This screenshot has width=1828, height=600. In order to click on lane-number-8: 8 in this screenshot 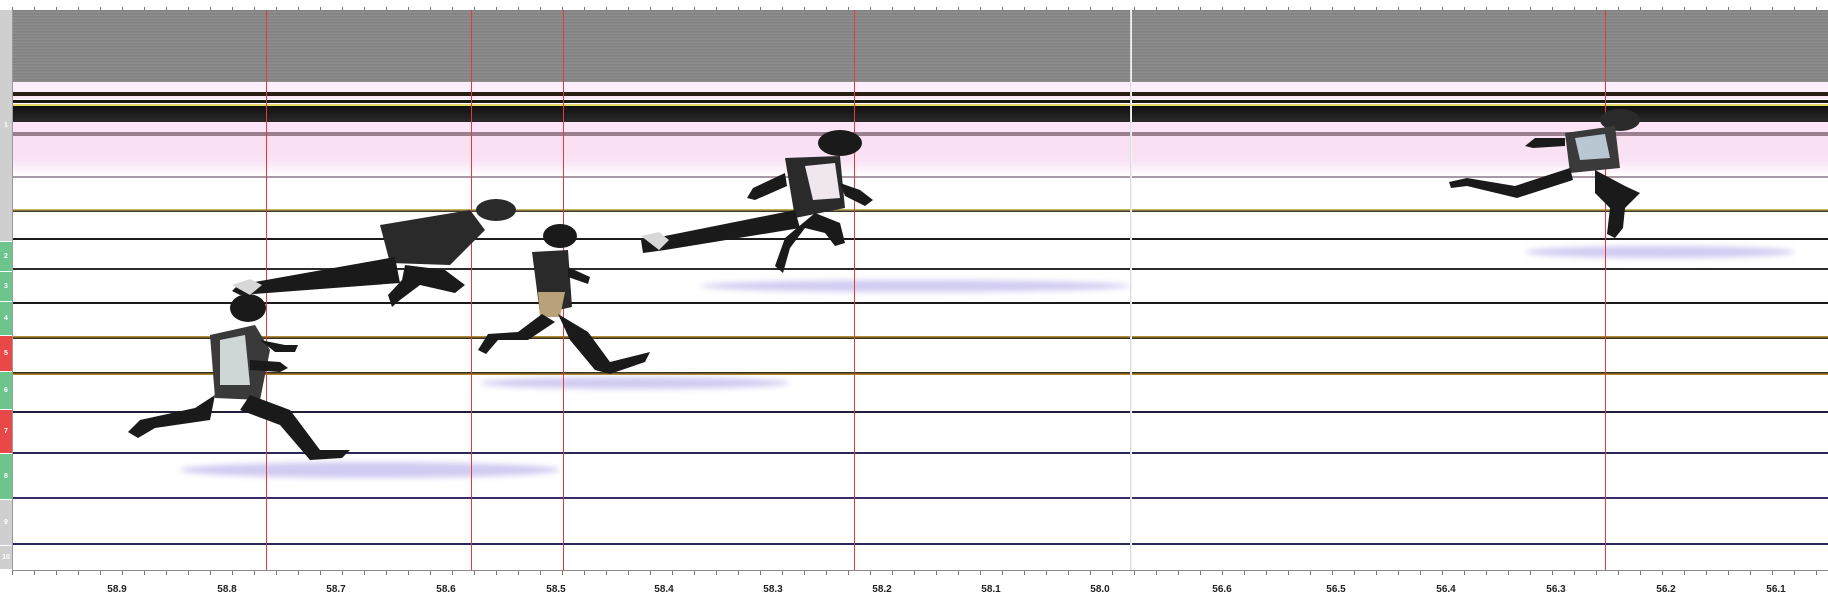, I will do `click(6, 477)`.